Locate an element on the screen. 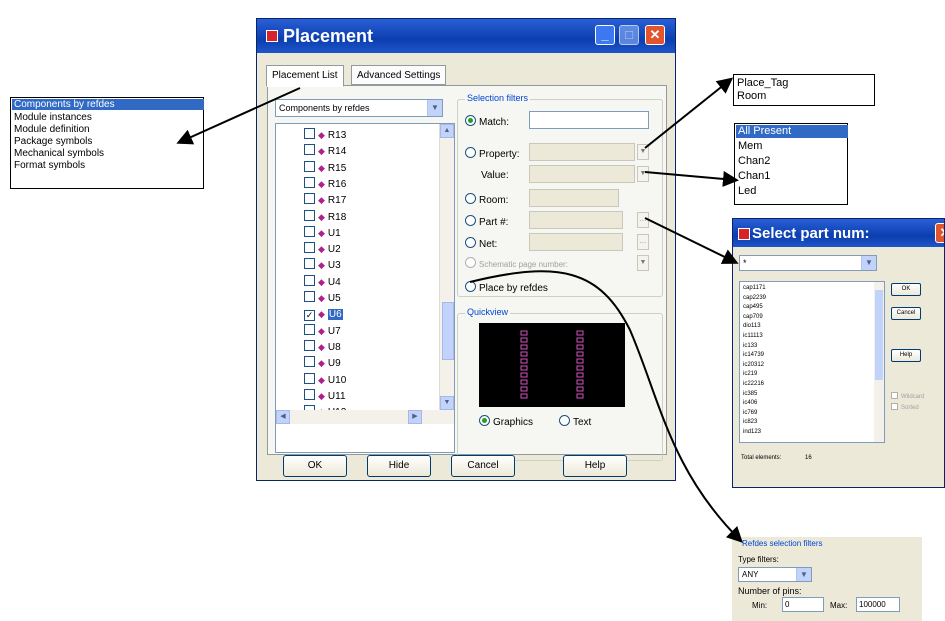 The height and width of the screenshot is (621, 945). arrow-value is located at coordinates (691, 178).